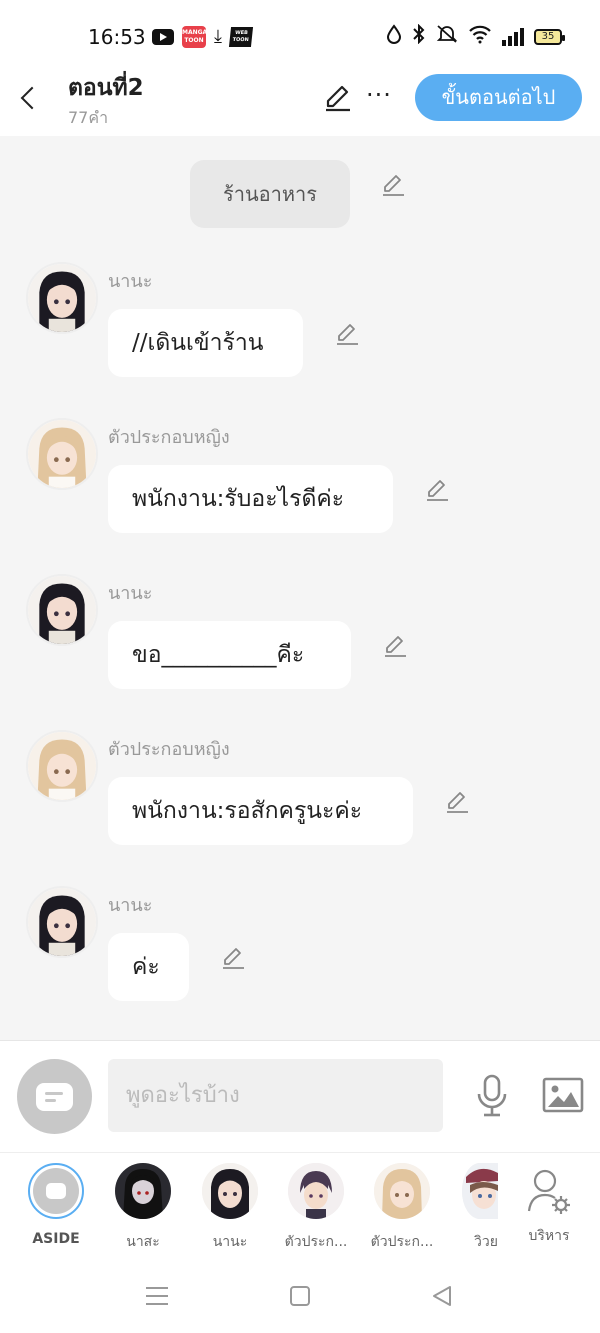  I want to click on character-label: นานะ, so click(230, 1242).